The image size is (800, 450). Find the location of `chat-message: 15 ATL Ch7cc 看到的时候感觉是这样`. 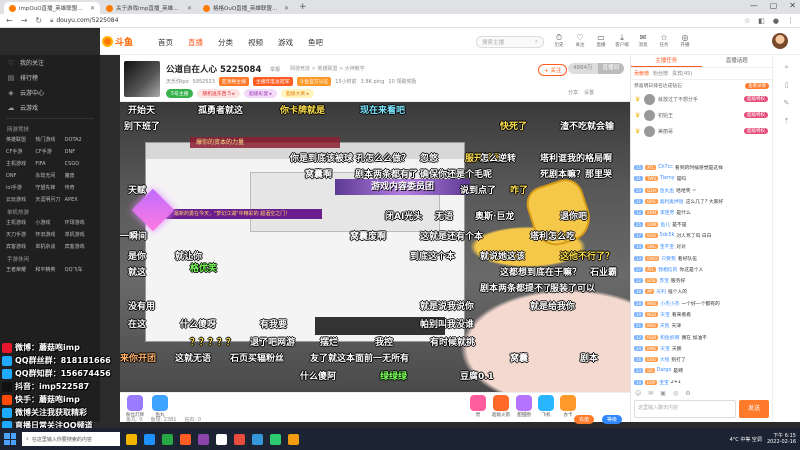

chat-message: 15 ATL Ch7cc 看到的时候感觉是这样 is located at coordinates (702, 167).